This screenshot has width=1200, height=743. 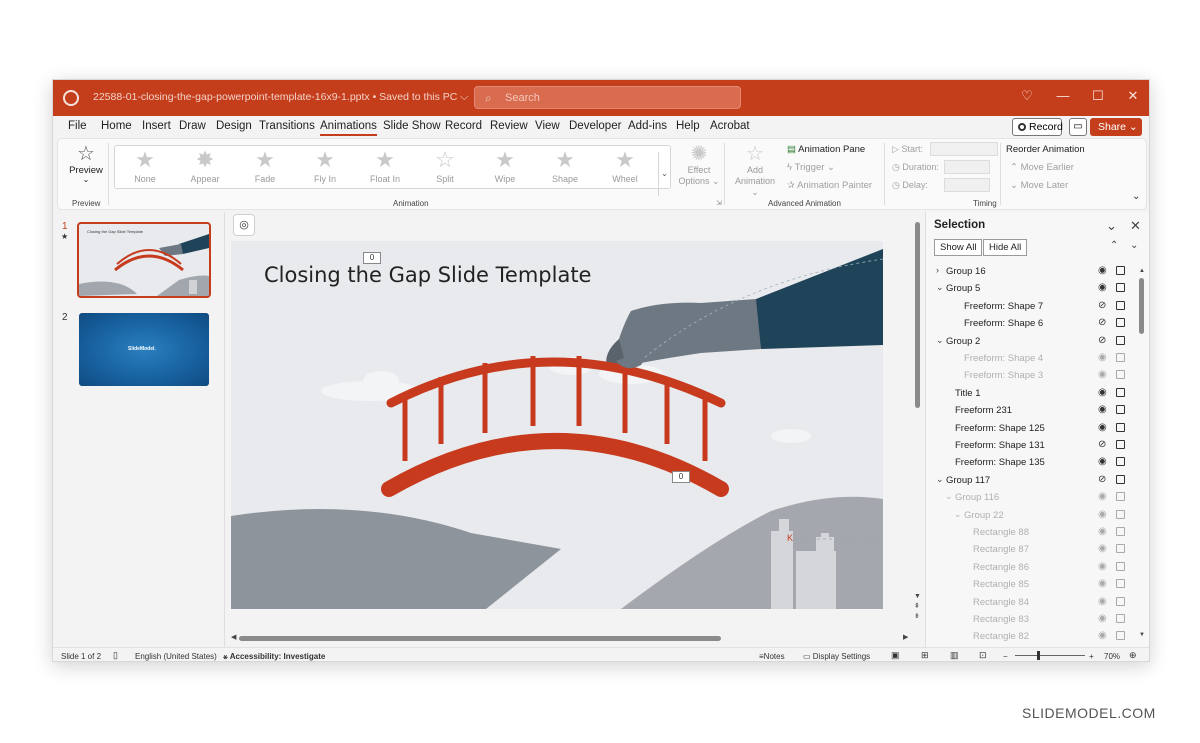 I want to click on search-box: ⌕ Search, so click(x=607, y=97).